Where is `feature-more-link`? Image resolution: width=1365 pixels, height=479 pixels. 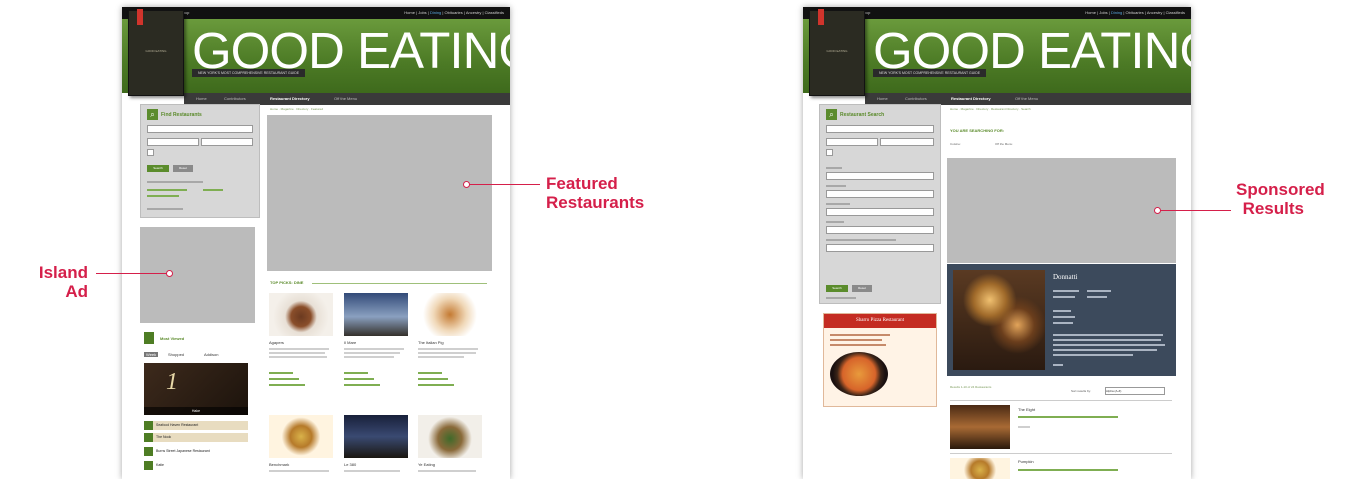
feature-more-link is located at coordinates (1058, 365).